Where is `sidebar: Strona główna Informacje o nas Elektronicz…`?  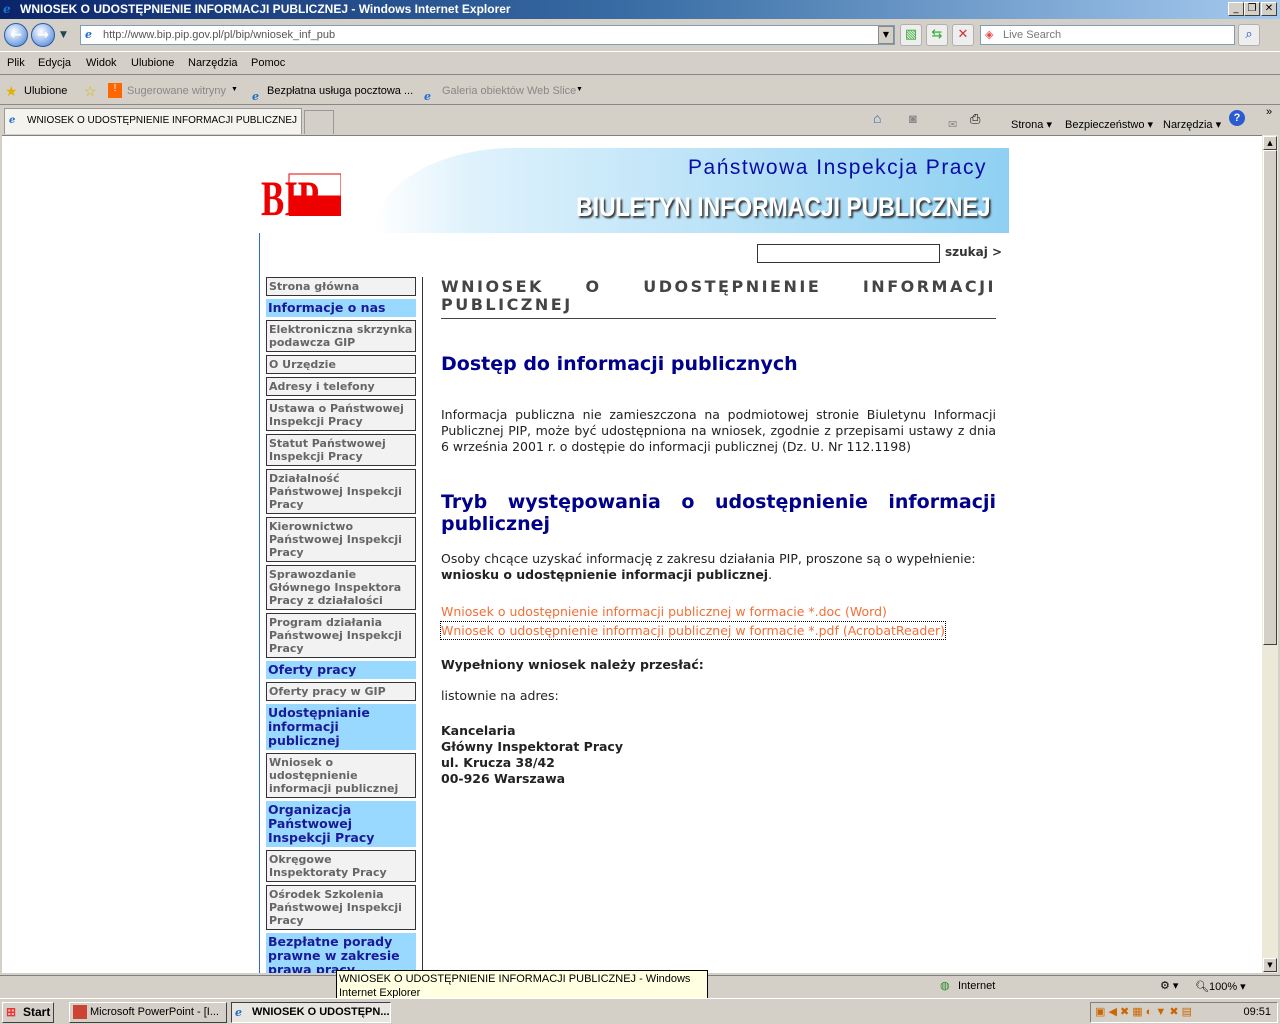
sidebar: Strona główna Informacje o nas Elektronicz… is located at coordinates (341, 625).